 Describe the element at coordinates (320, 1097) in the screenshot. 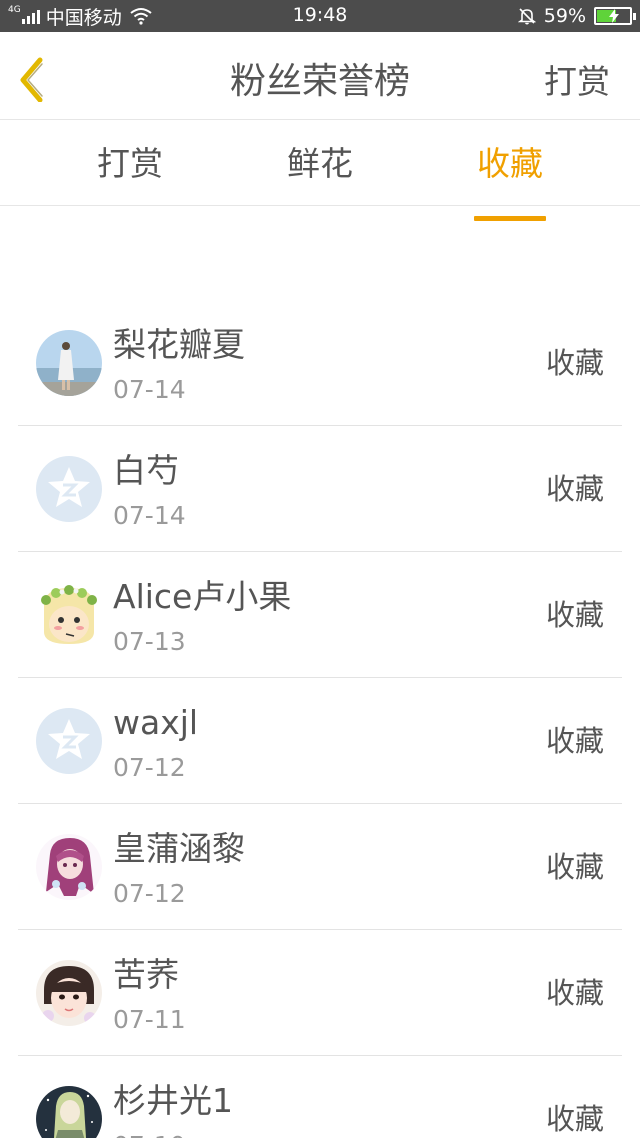

I see `list-item: 杉井光1 07-10 收藏` at that location.